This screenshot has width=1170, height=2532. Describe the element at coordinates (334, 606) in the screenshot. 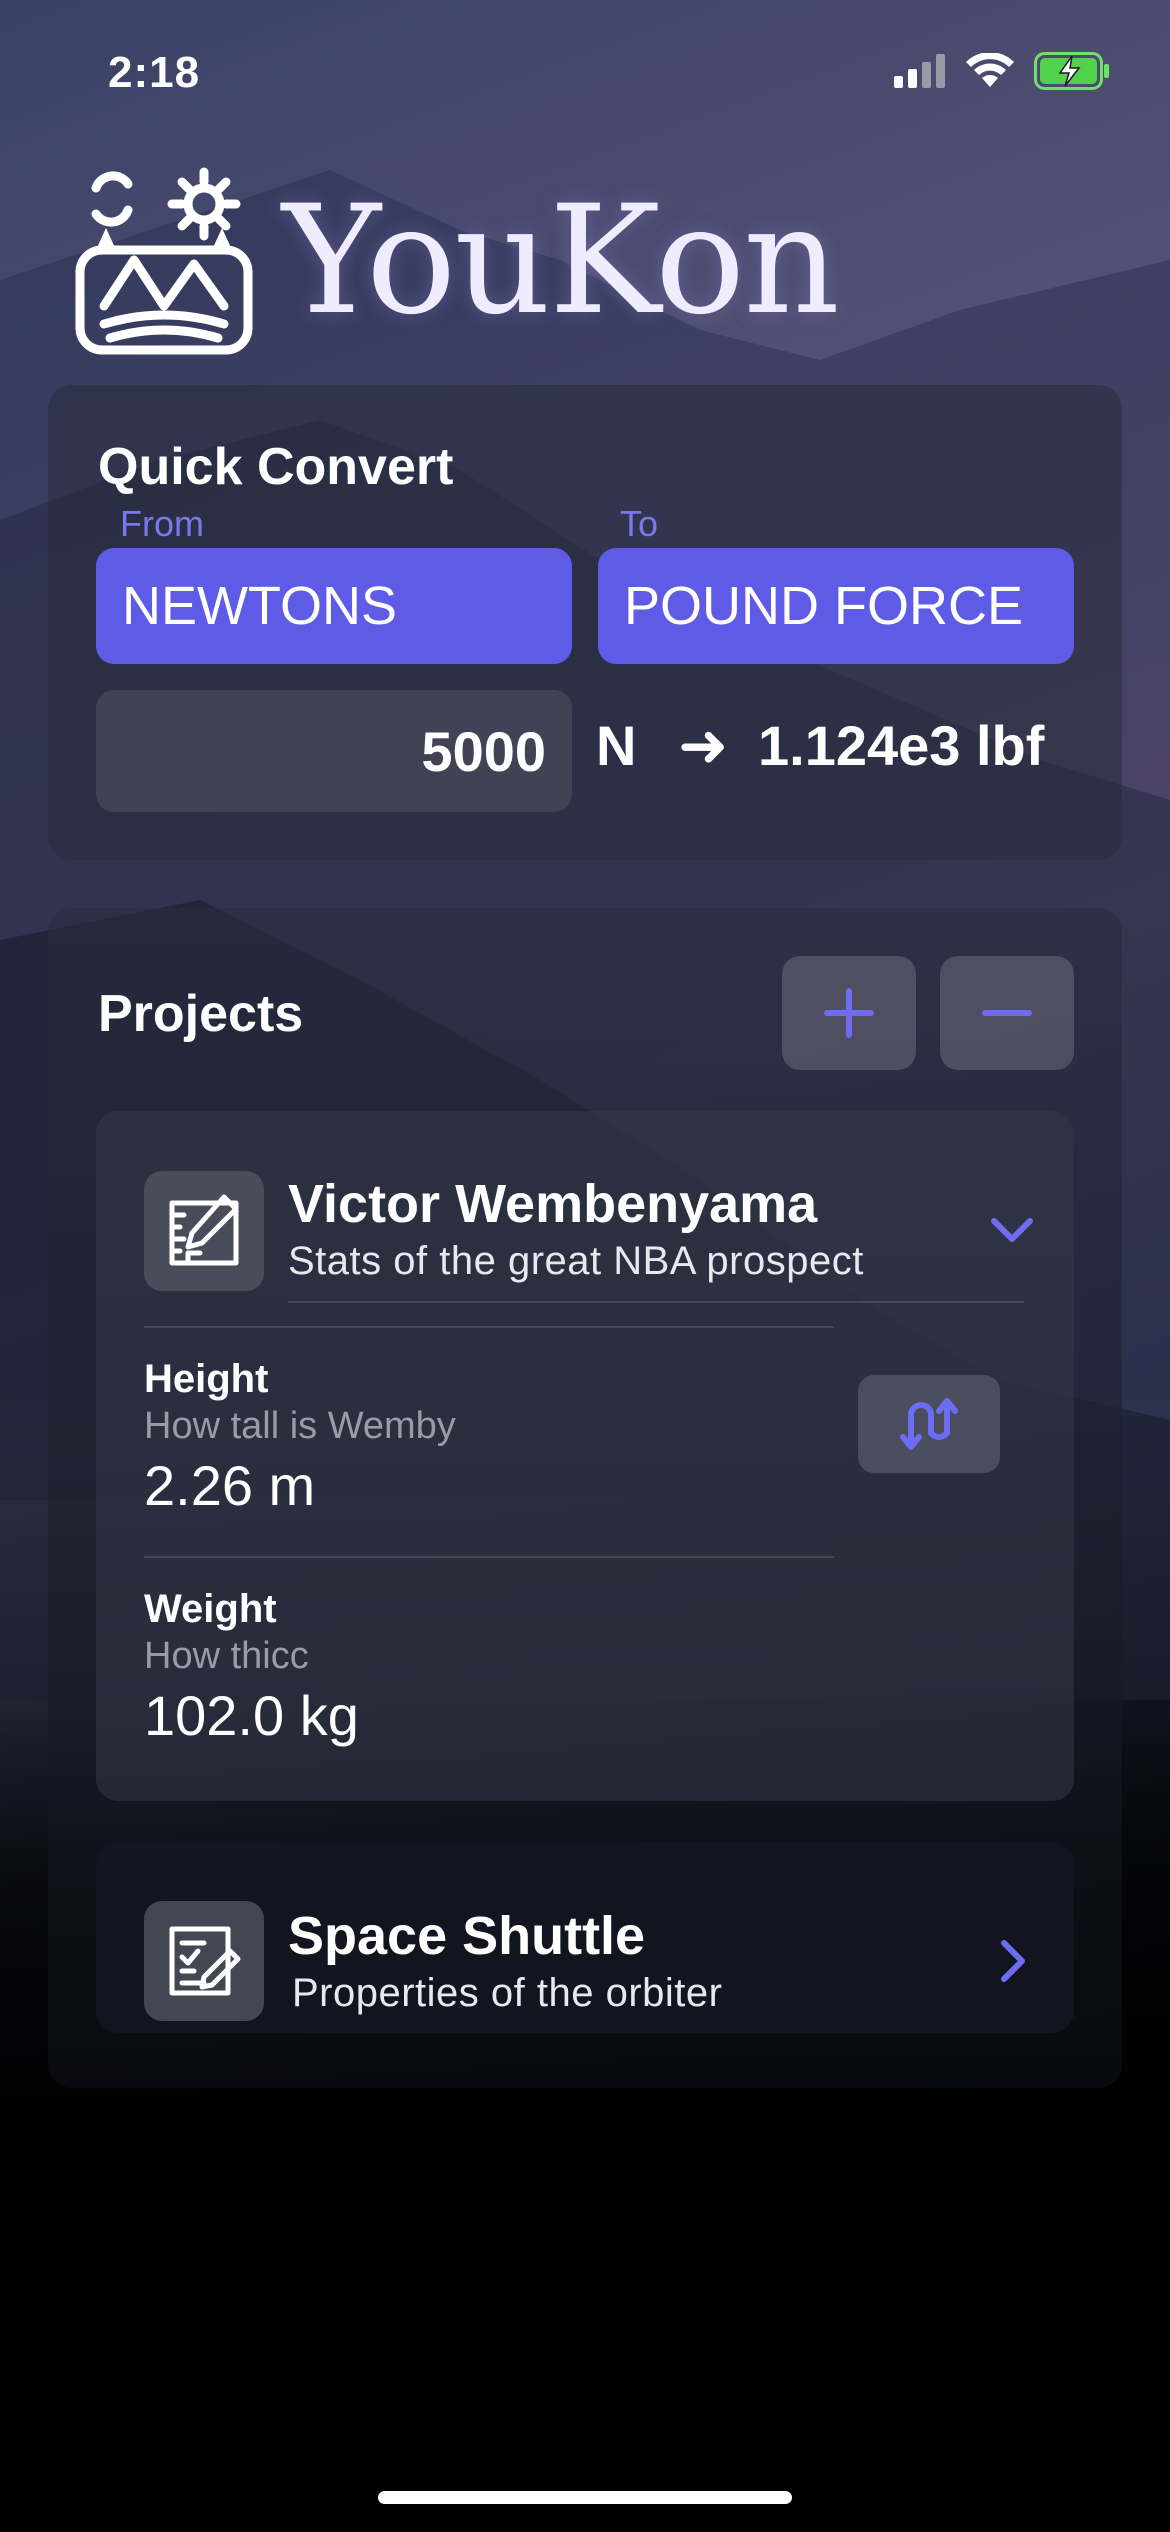

I see `from-unit-select: NEWTONS` at that location.